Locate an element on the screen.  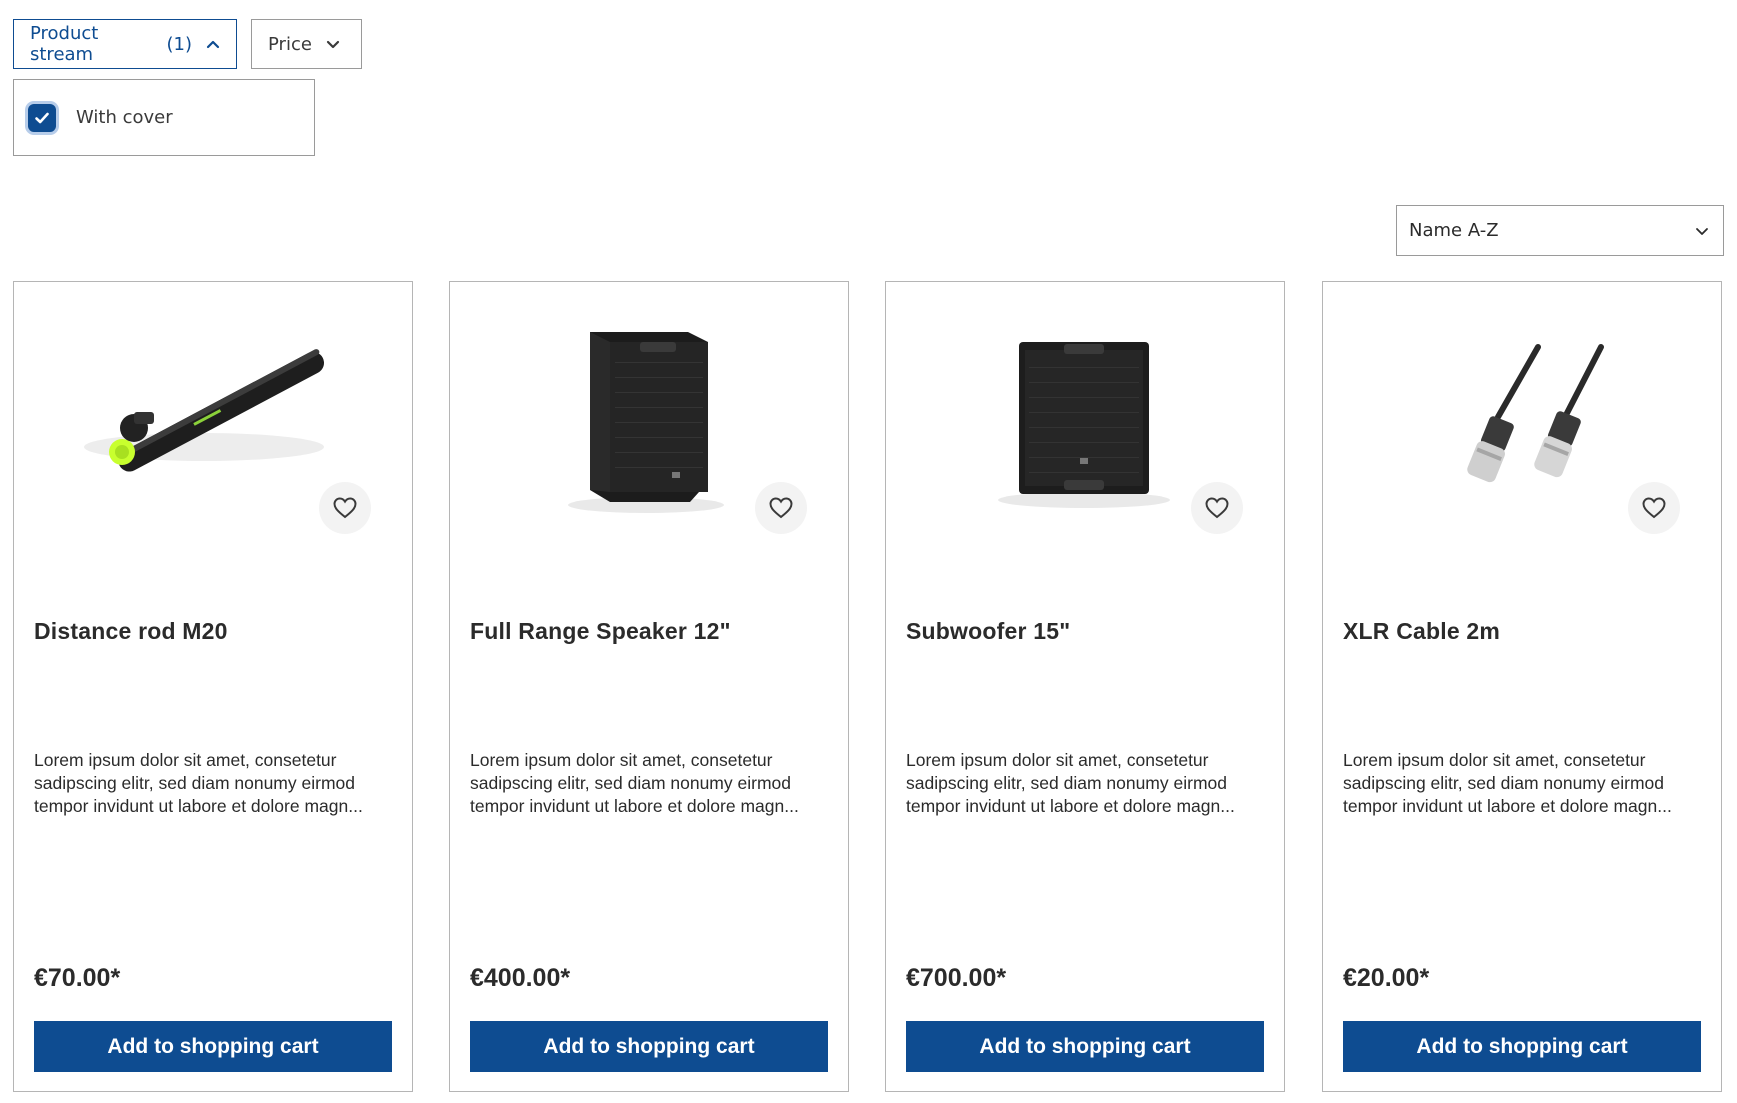
price-filter-button: Price is located at coordinates (306, 44).